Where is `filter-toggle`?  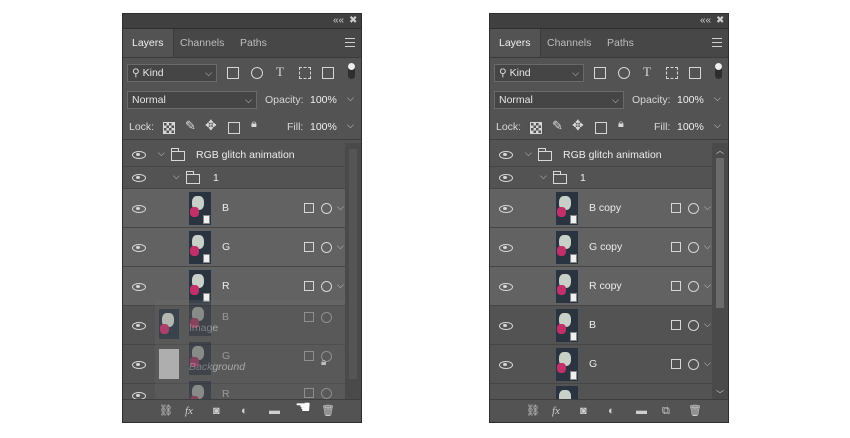
filter-toggle is located at coordinates (351, 71).